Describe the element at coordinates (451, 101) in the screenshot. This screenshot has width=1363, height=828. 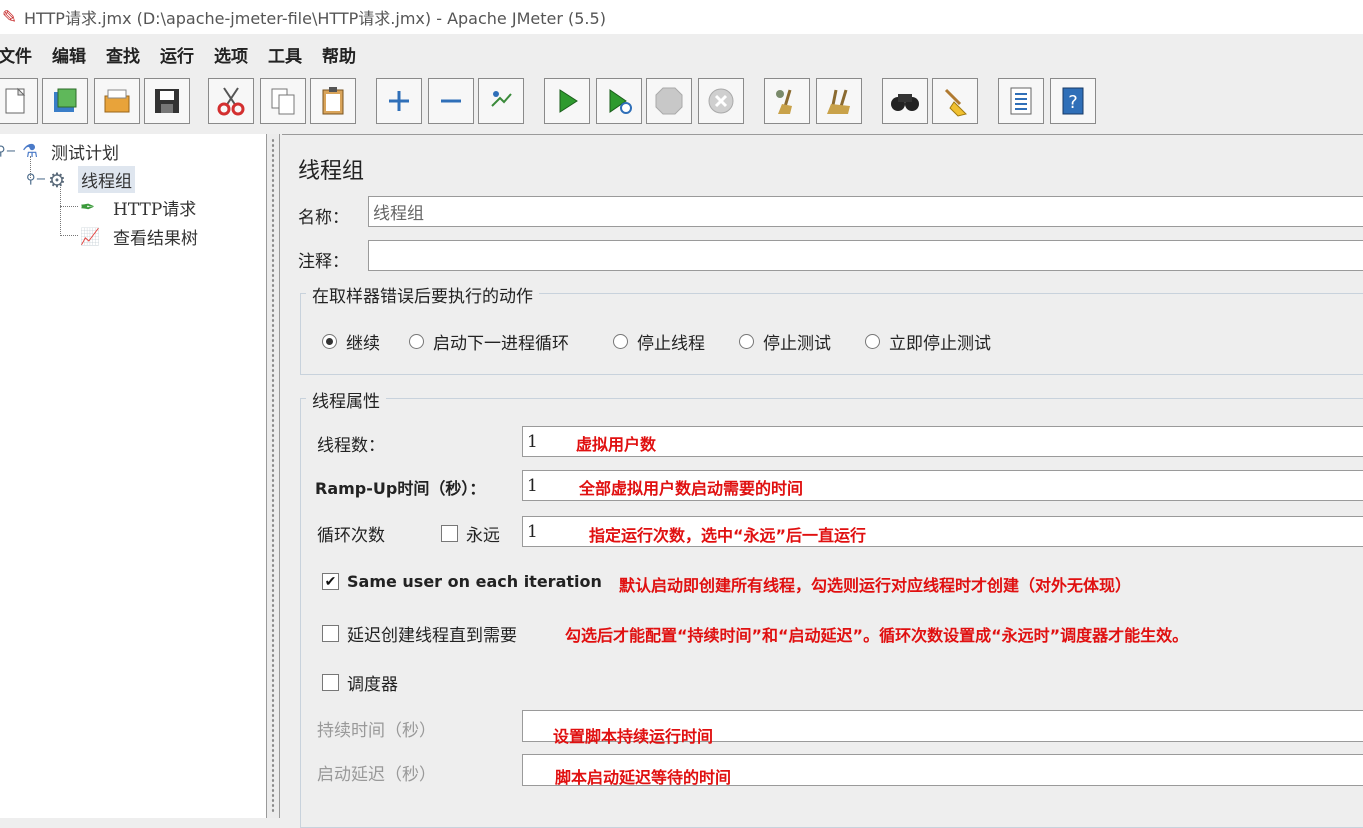
I see `collapse-button` at that location.